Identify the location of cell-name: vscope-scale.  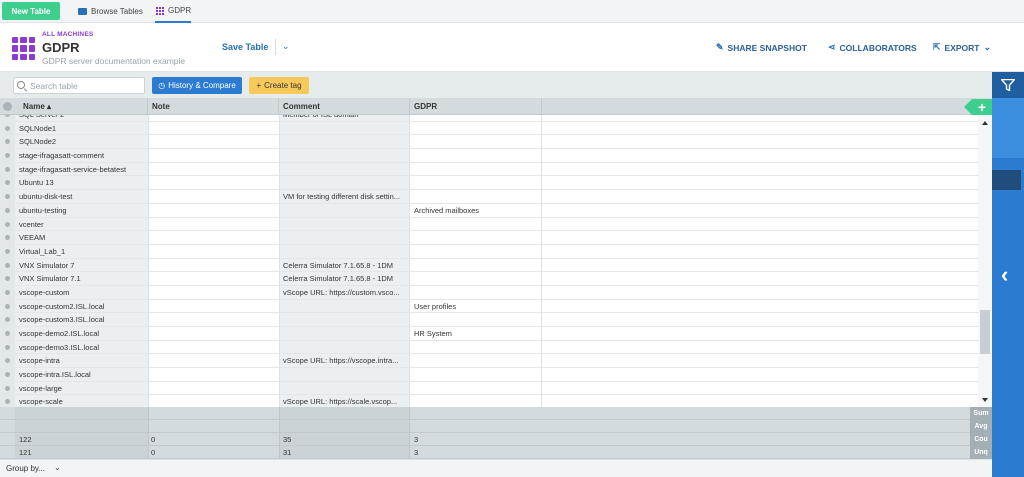
(82, 401).